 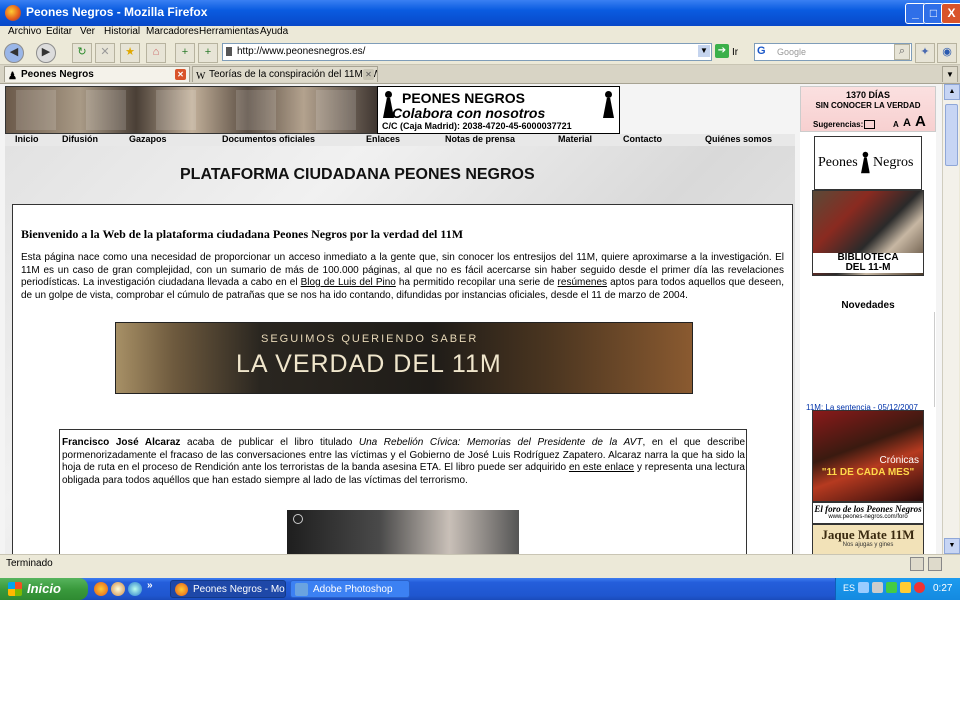 I want to click on nav-gazapos: Gazapos, so click(x=148, y=139).